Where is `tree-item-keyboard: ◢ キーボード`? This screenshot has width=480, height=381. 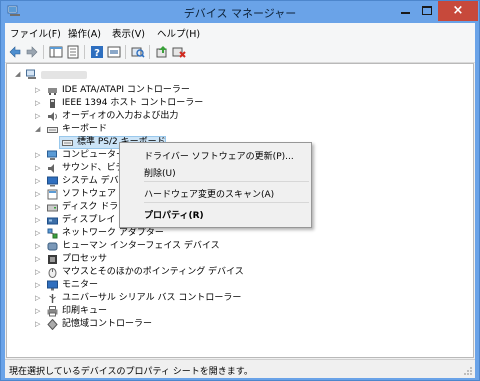
tree-item-keyboard: ◢ キーボード is located at coordinates (157, 129).